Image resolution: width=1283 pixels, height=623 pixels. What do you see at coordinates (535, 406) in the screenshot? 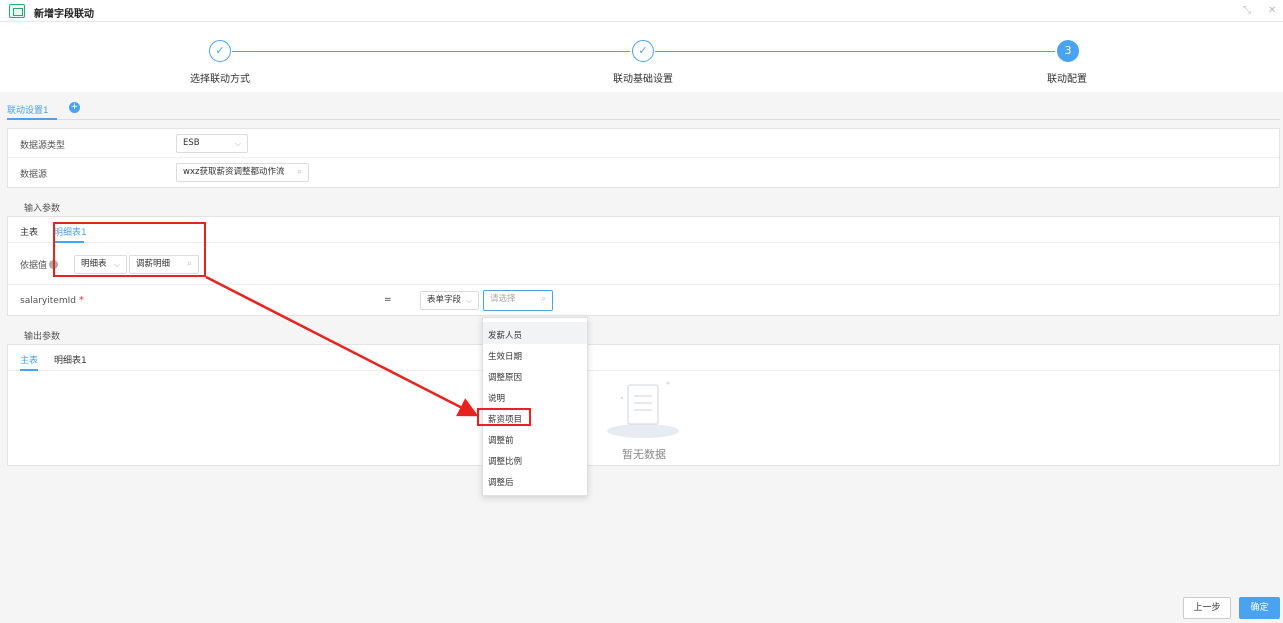
I see `field-dropdown-menu: 发薪人员 生效日期 调整原因 说明 薪资项目 调整前 调整比例 调整后` at bounding box center [535, 406].